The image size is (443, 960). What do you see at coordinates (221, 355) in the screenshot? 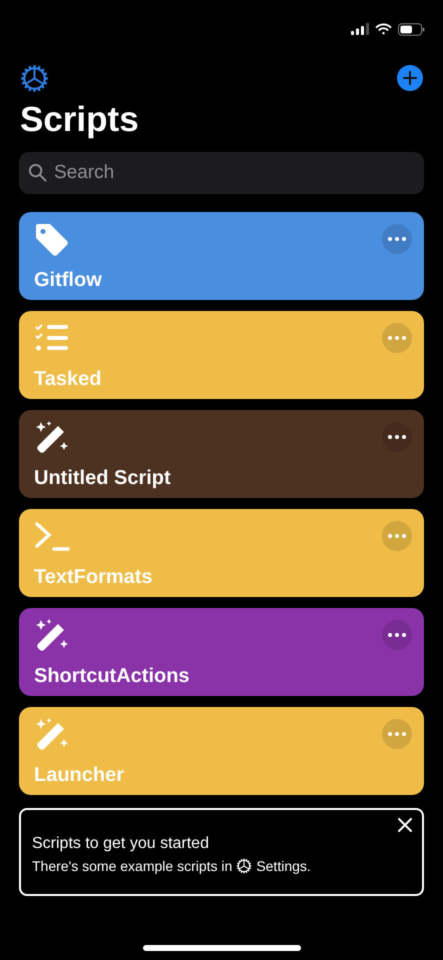
I see `script-card: Tasked` at bounding box center [221, 355].